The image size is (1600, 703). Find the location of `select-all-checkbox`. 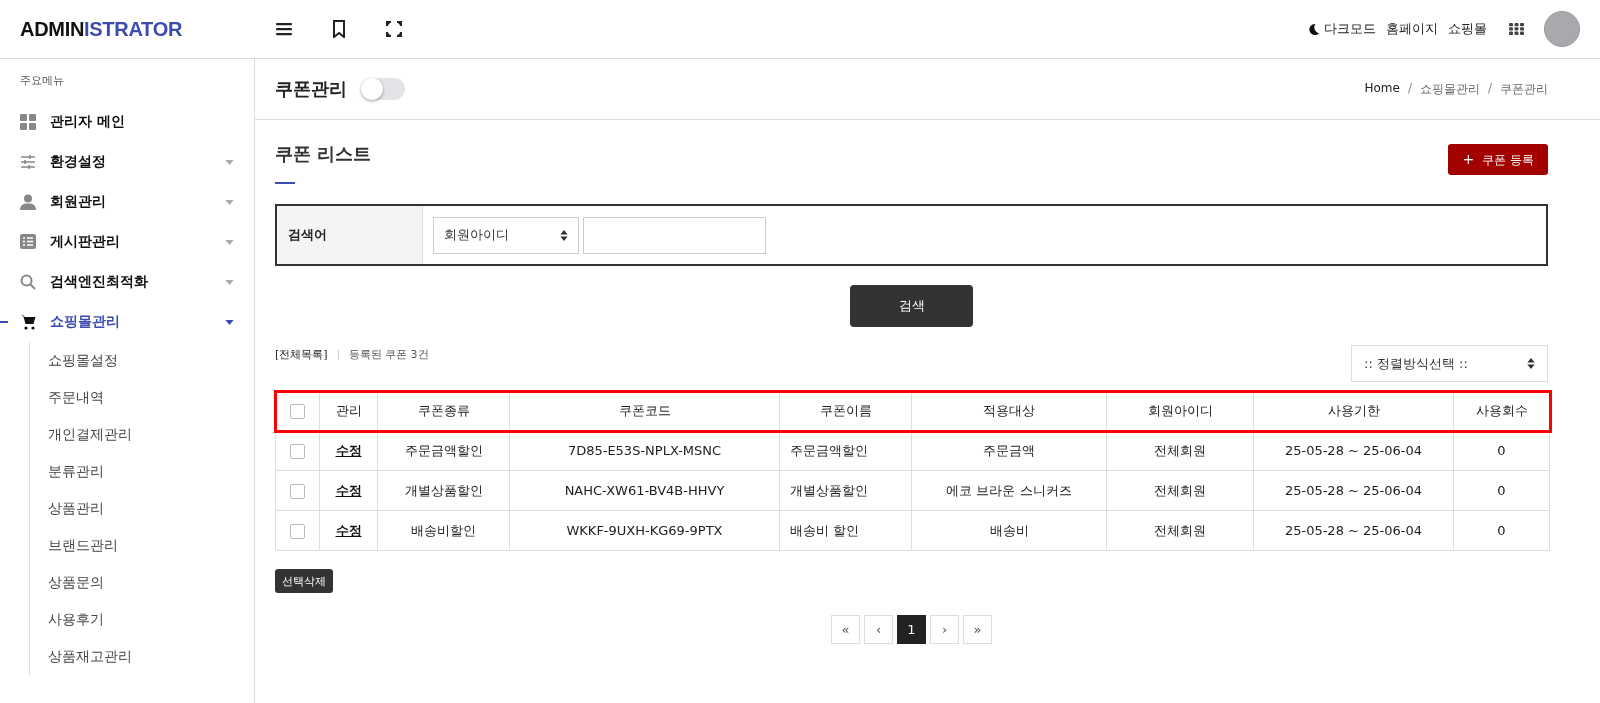

select-all-checkbox is located at coordinates (297, 411).